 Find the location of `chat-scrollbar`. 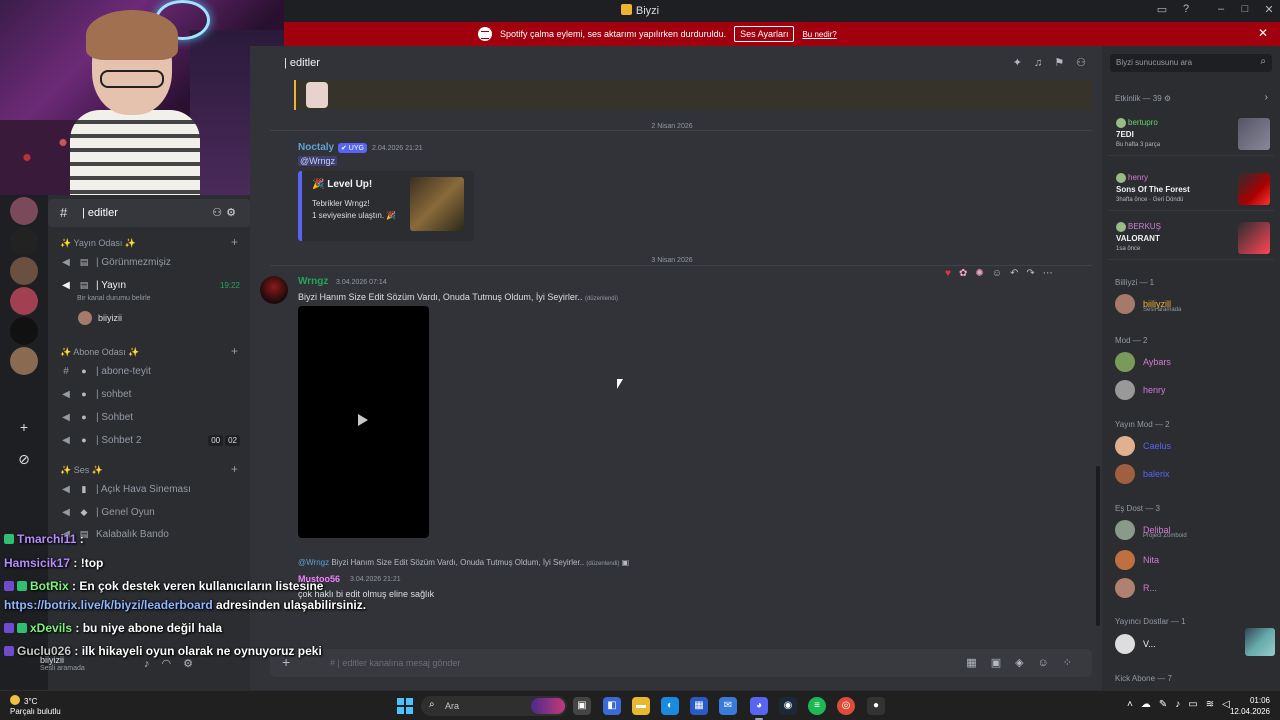

chat-scrollbar is located at coordinates (1098, 546).